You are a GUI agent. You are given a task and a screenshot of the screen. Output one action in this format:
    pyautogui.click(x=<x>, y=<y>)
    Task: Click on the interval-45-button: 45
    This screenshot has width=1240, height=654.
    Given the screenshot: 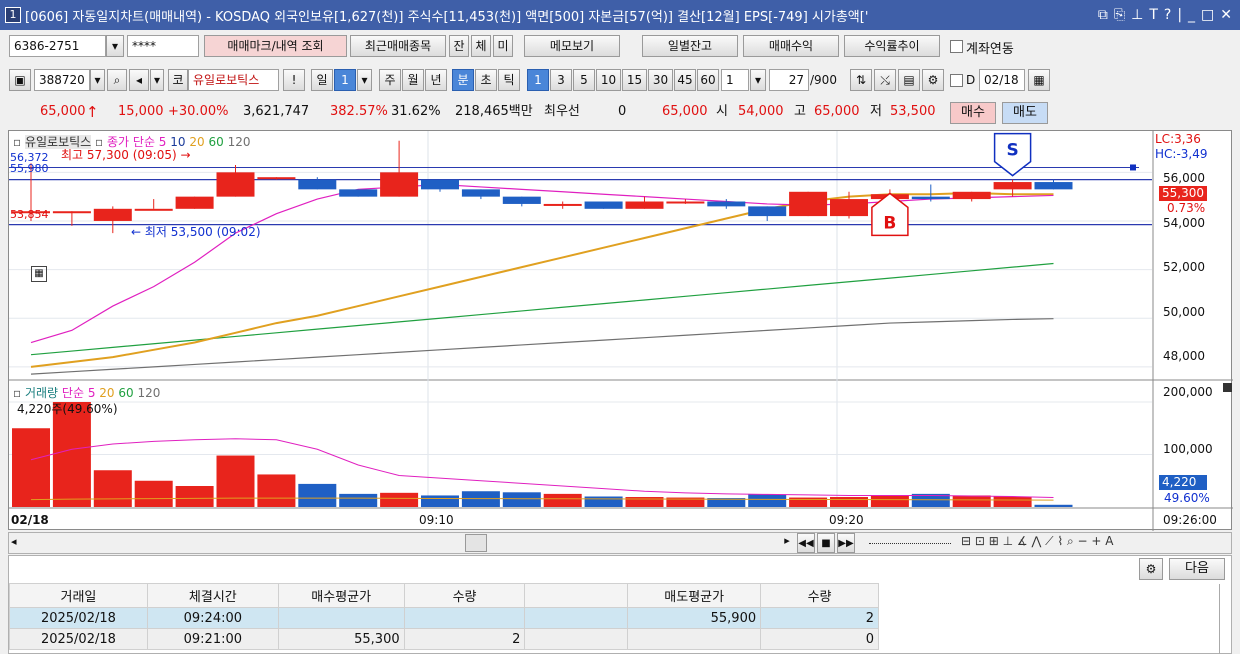 What is the action you would take?
    pyautogui.click(x=685, y=80)
    